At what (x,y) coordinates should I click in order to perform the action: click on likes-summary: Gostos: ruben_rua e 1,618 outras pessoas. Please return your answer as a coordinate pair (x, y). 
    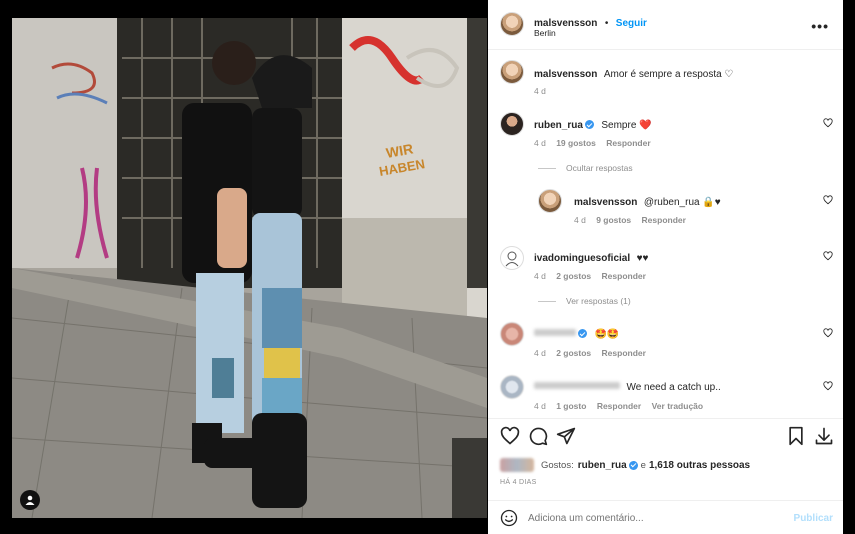
    Looking at the image, I should click on (625, 465).